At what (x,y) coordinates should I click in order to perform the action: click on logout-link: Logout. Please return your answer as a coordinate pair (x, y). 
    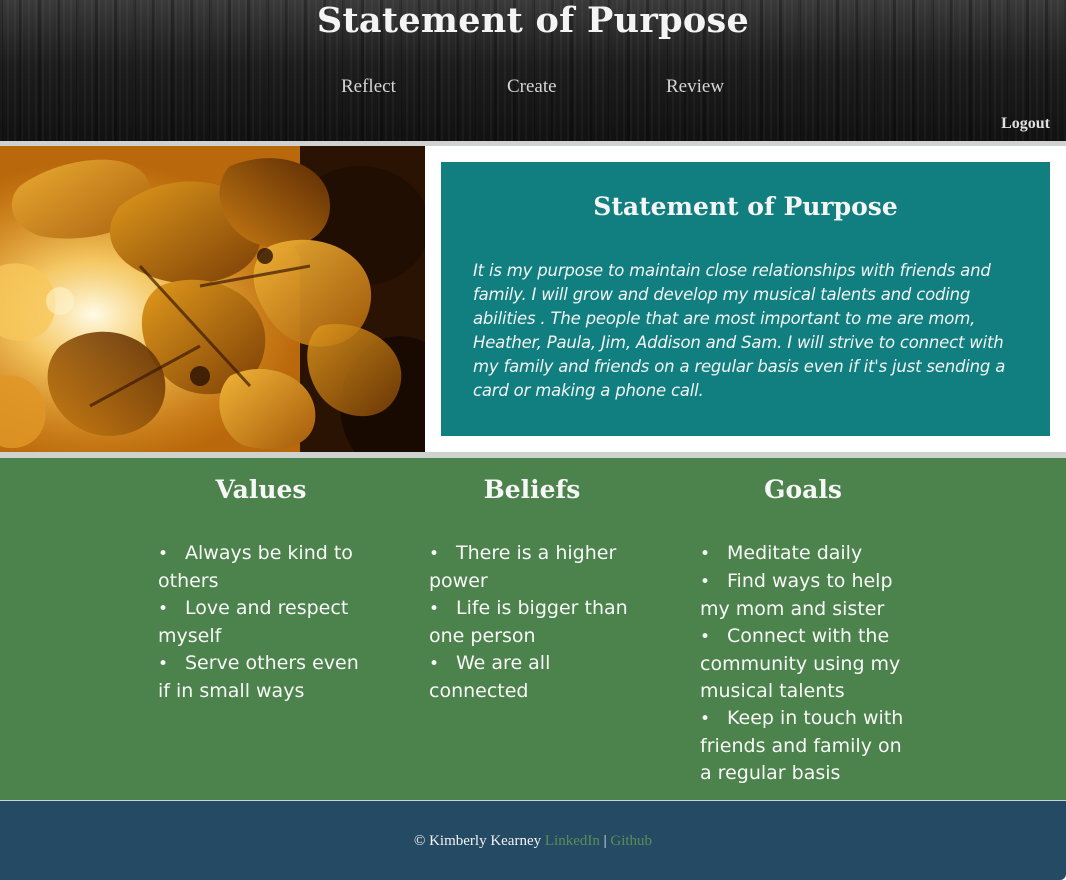
    Looking at the image, I should click on (1025, 124).